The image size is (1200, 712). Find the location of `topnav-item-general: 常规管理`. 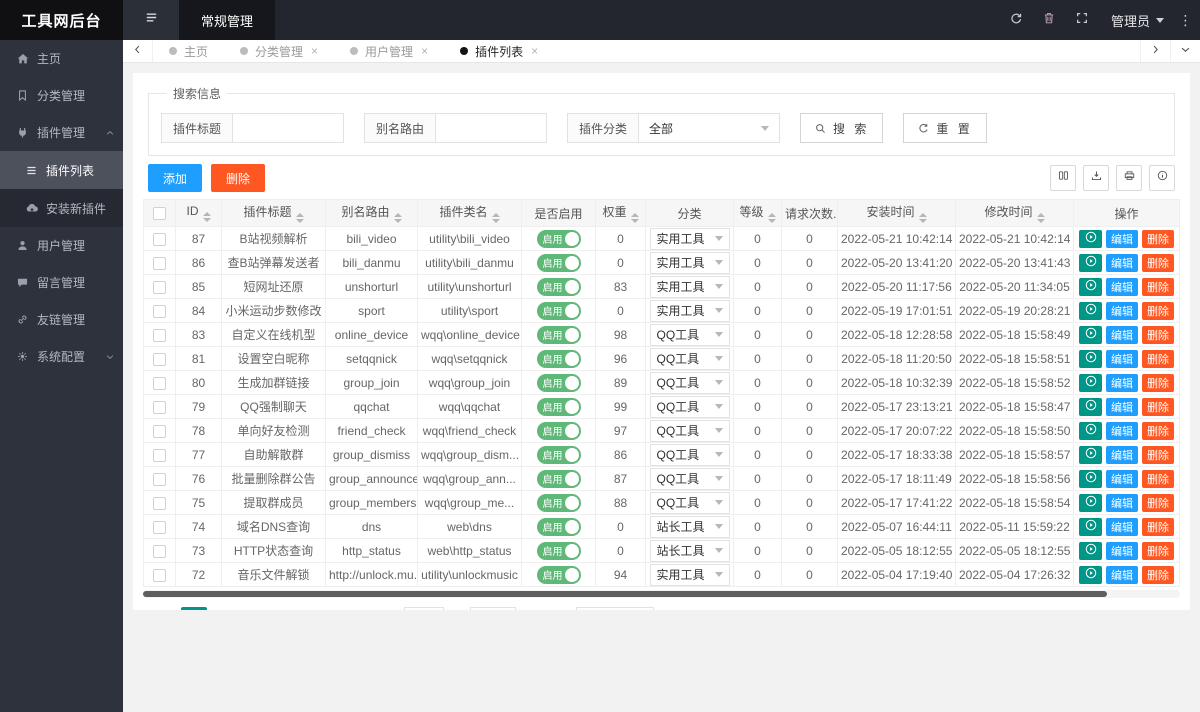

topnav-item-general: 常规管理 is located at coordinates (227, 20).